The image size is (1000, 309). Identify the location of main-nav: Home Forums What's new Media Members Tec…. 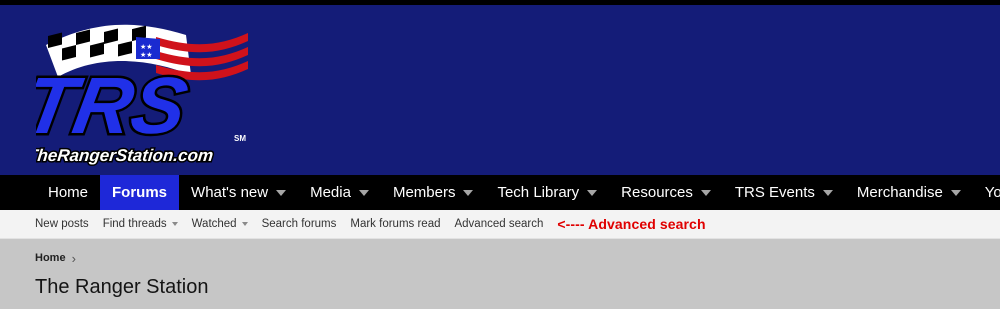
(500, 192).